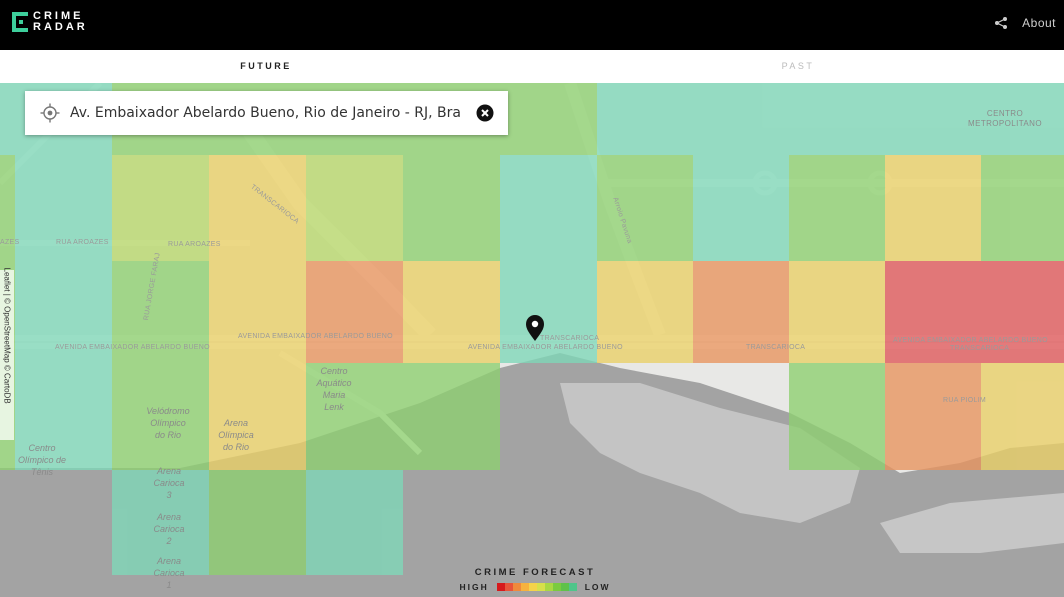 The height and width of the screenshot is (597, 1064). What do you see at coordinates (169, 529) in the screenshot?
I see `label-arena-carioca-2: Arena Carioca 2` at bounding box center [169, 529].